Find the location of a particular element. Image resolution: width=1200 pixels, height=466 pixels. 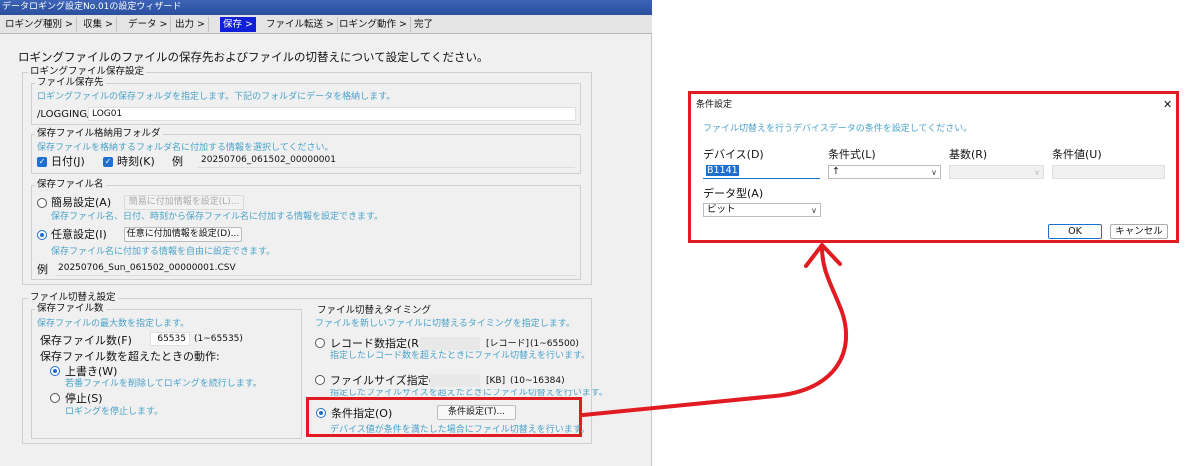

cancel-button: キャンセル is located at coordinates (1139, 231).